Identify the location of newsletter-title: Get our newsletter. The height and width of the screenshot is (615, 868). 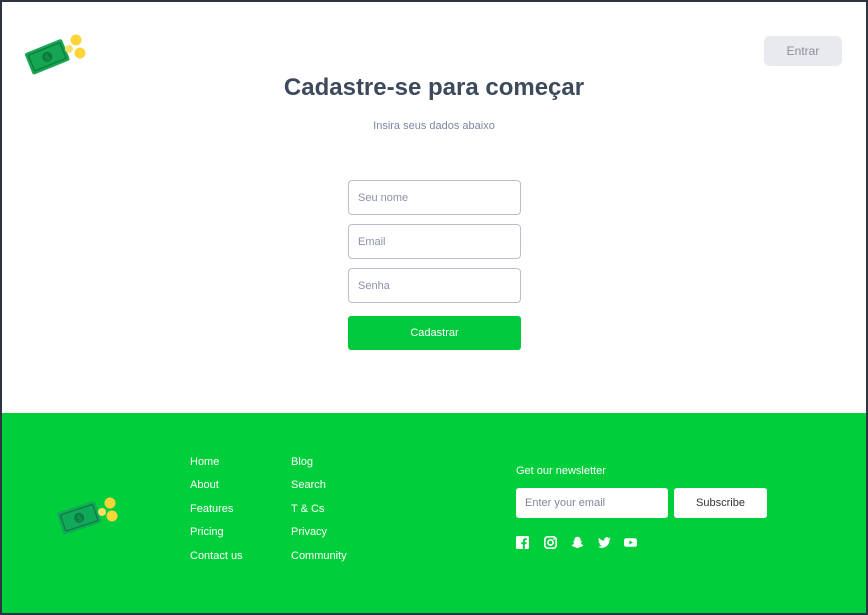
(561, 471).